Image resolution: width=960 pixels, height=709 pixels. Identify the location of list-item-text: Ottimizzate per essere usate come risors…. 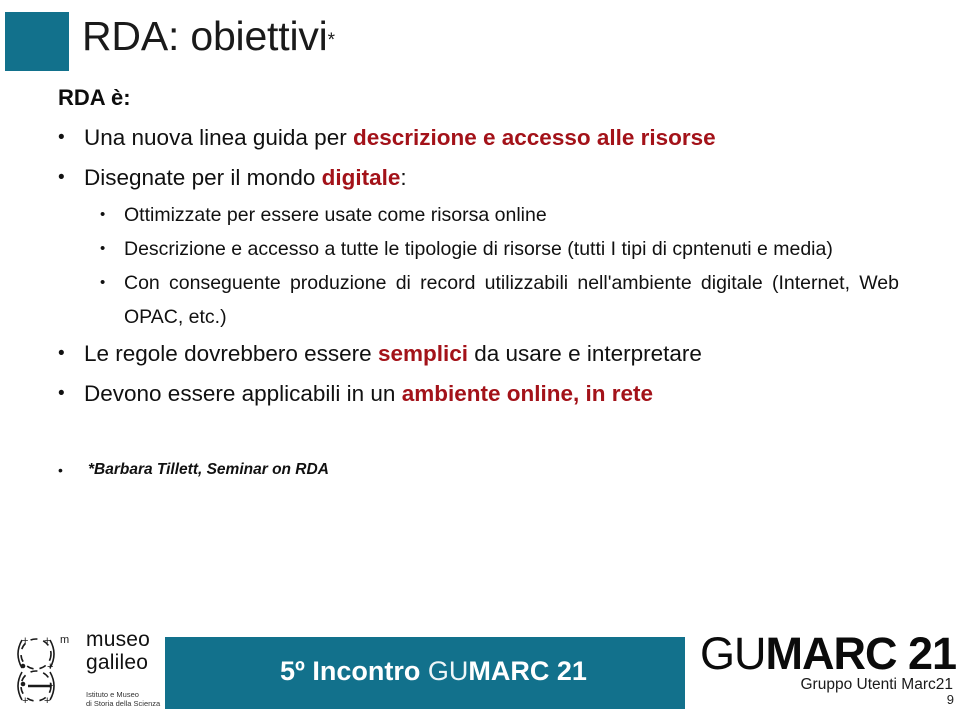
(335, 215).